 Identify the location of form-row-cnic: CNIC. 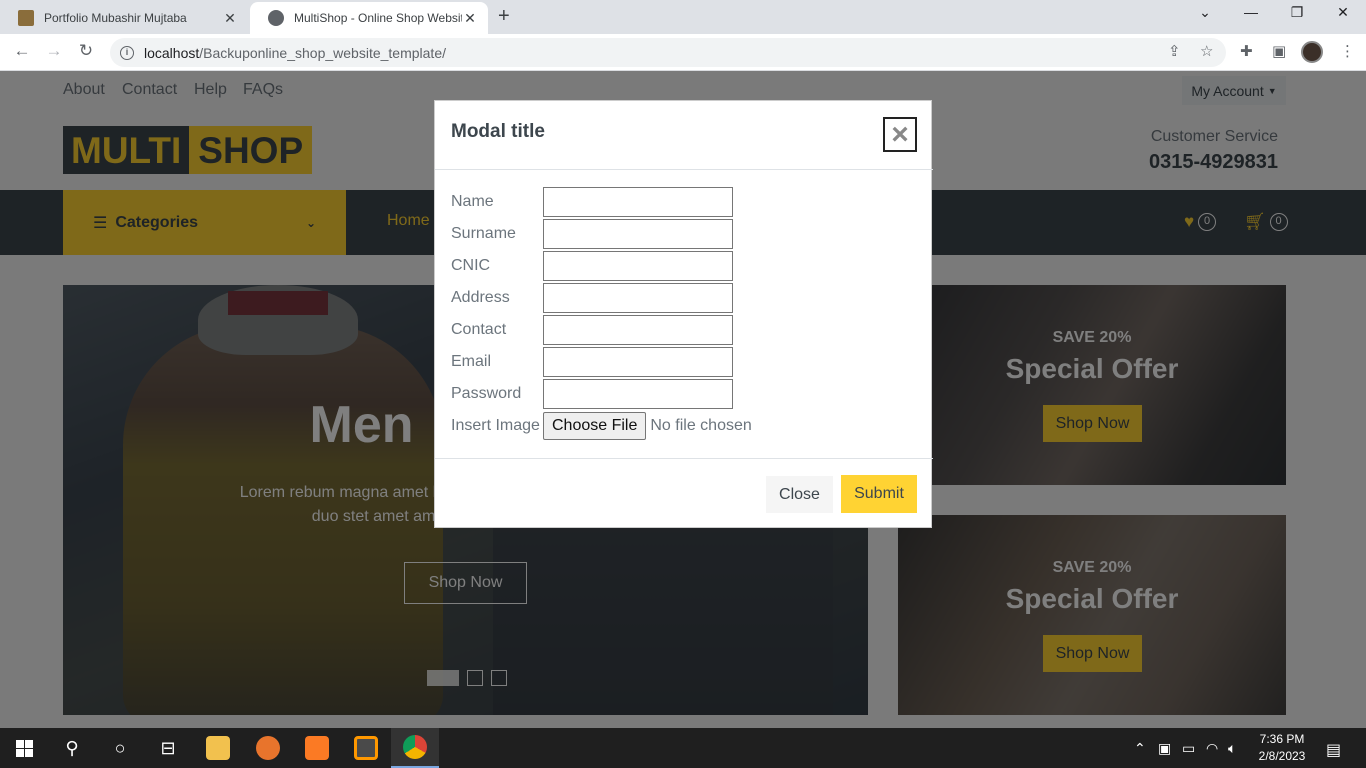
(592, 266).